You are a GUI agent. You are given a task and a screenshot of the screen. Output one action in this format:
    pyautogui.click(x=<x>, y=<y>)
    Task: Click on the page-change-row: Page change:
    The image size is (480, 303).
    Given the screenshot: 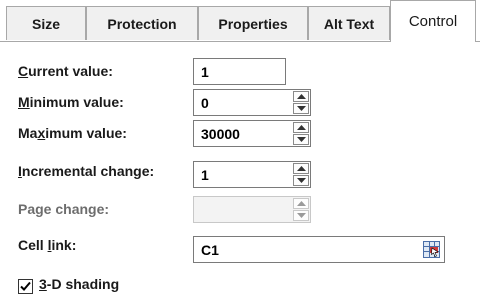 What is the action you would take?
    pyautogui.click(x=63, y=209)
    